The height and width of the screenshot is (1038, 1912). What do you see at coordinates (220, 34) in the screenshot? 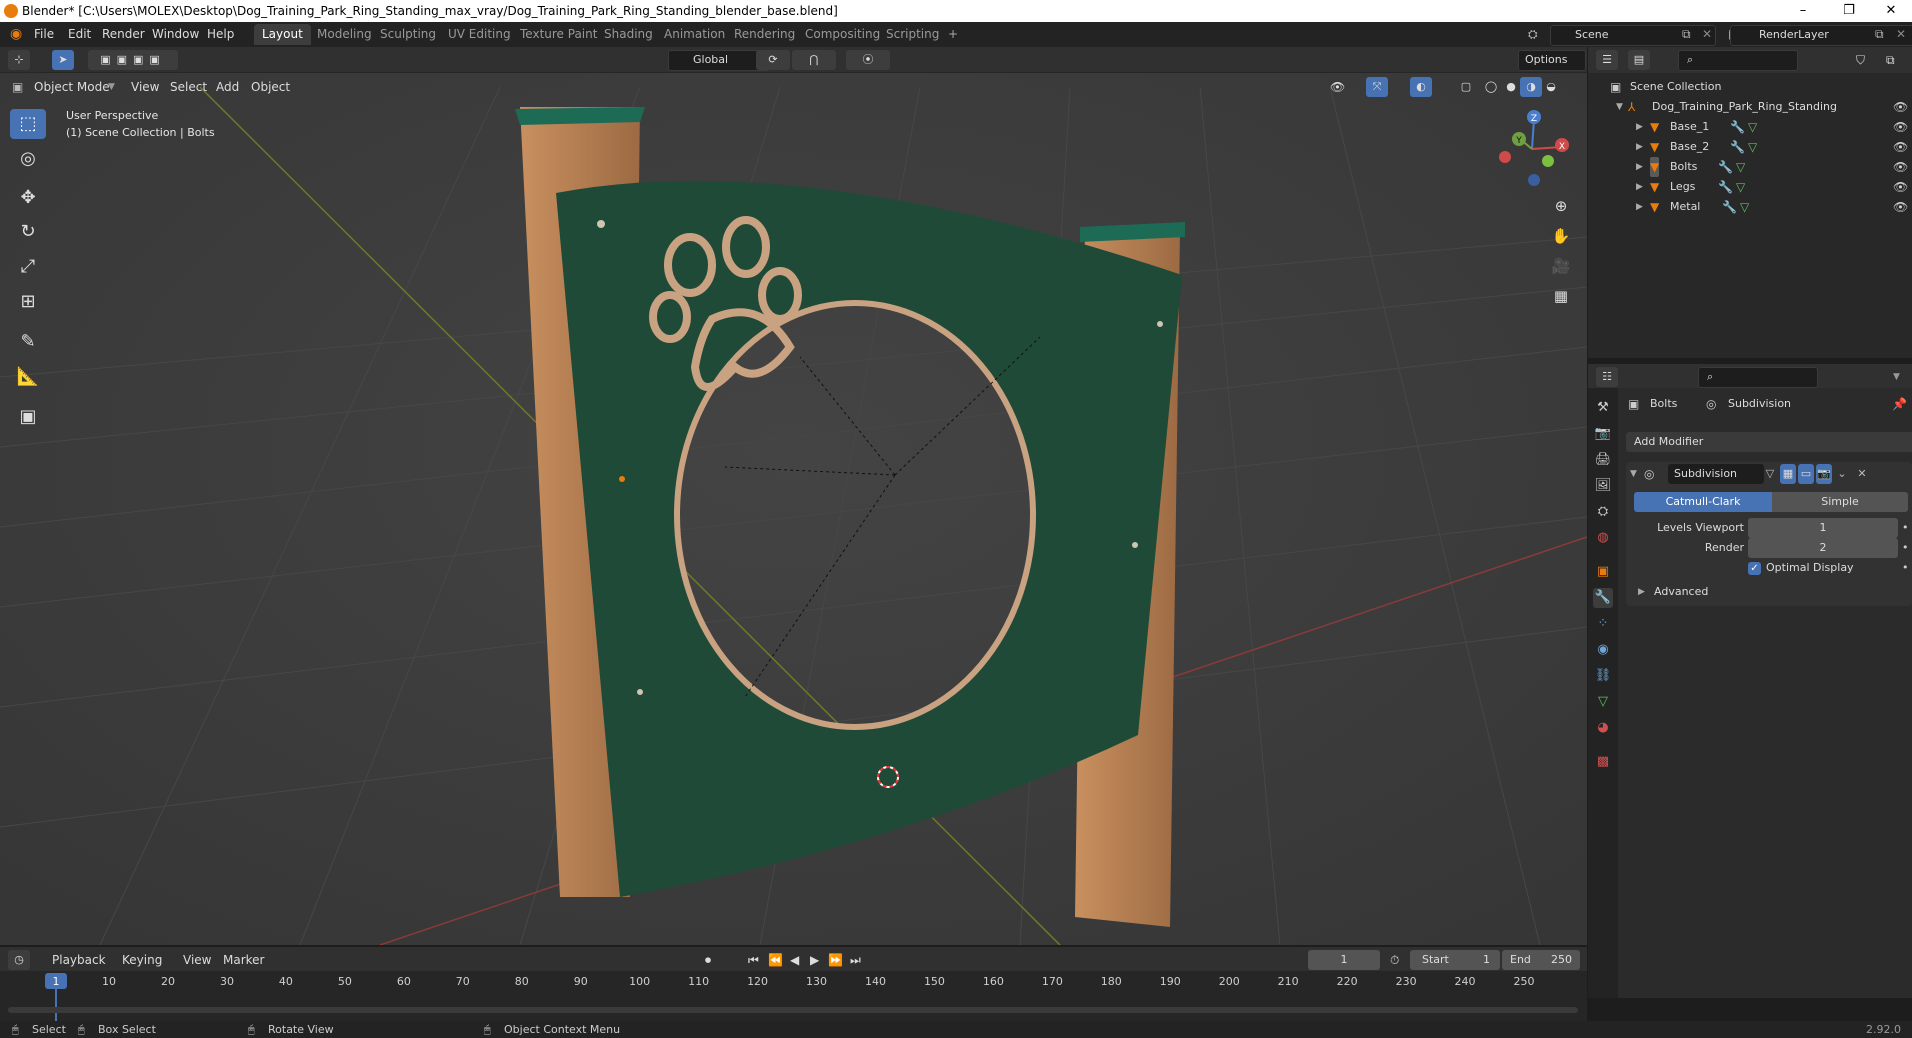
I see `menu-help: Help` at bounding box center [220, 34].